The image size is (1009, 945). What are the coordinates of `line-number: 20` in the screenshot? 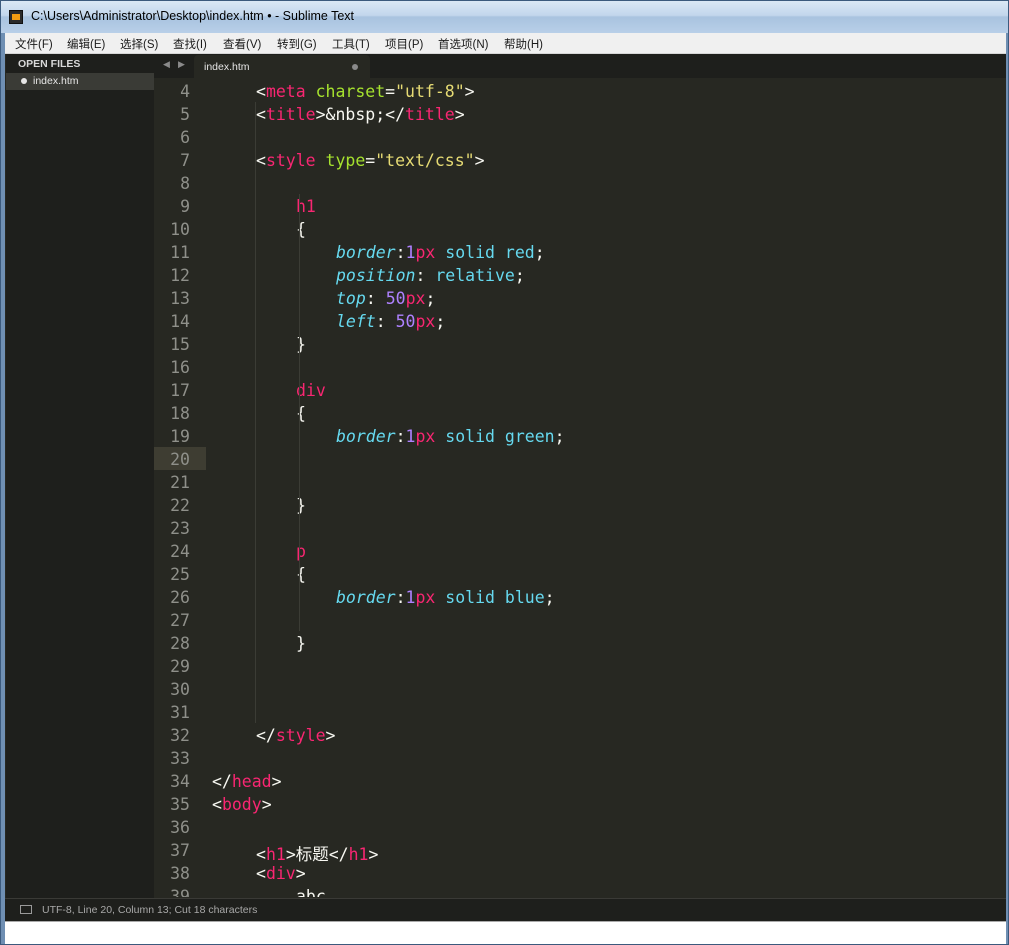 It's located at (180, 459).